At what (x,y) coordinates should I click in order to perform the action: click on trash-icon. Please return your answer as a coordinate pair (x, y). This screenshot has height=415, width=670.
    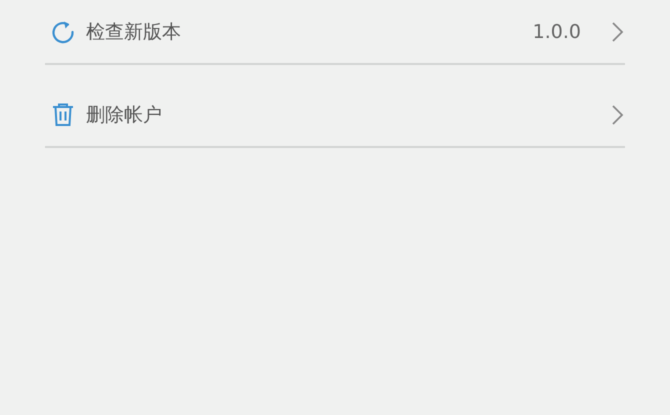
    Looking at the image, I should click on (63, 115).